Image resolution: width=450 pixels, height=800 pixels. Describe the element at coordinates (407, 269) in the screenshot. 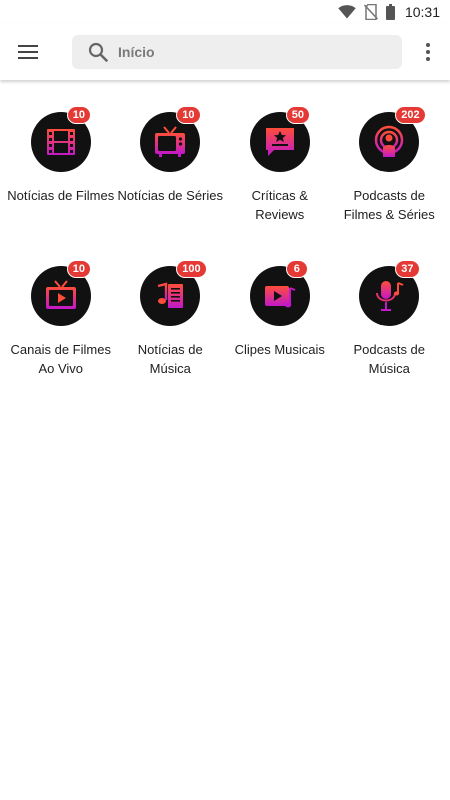

I see `count-badge: 37` at that location.